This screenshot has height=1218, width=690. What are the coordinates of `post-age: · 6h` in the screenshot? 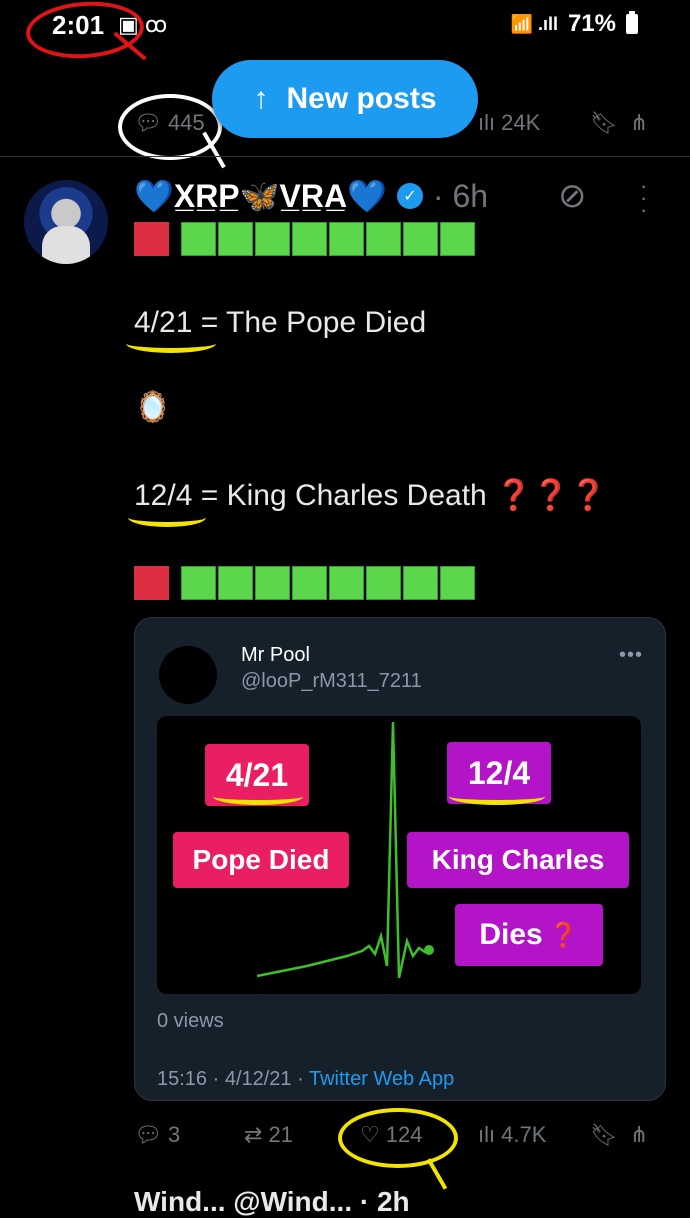 It's located at (460, 196).